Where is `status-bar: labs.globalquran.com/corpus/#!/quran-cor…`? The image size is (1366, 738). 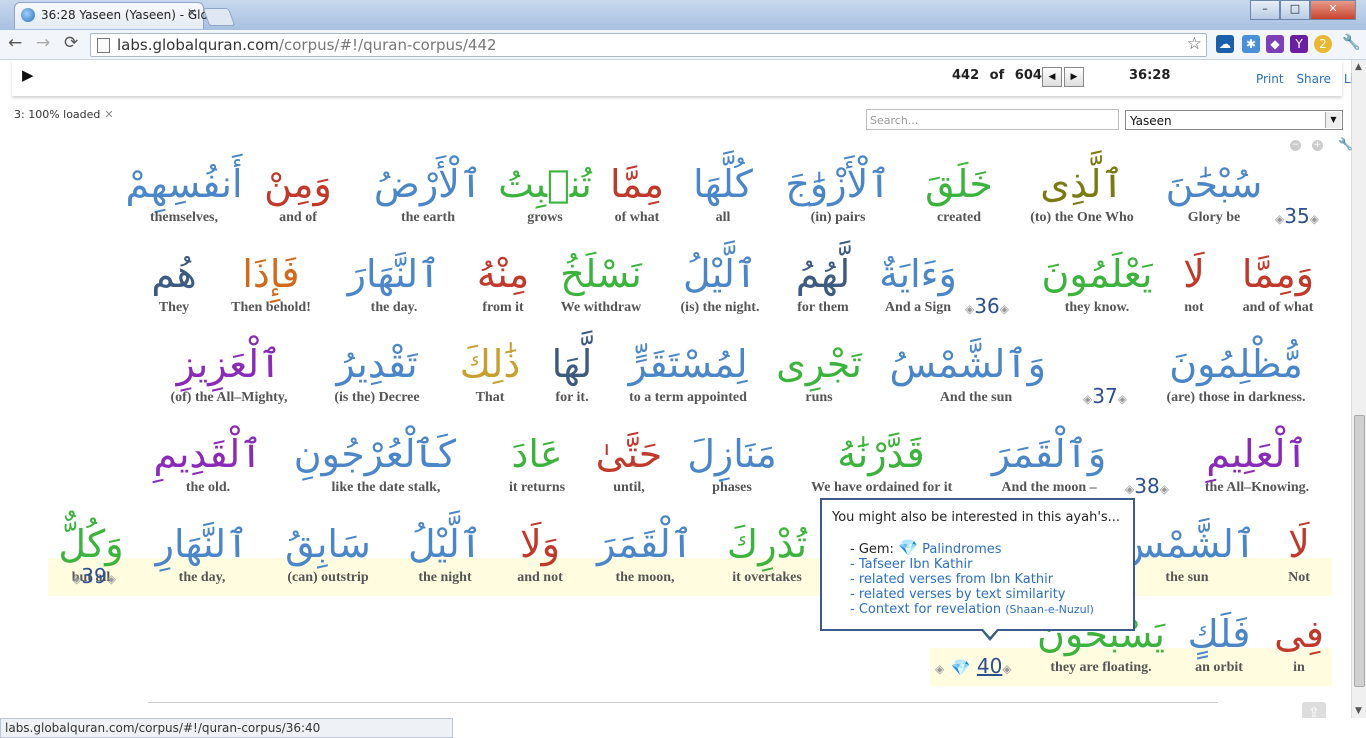
status-bar: labs.globalquran.com/corpus/#!/quran-cor… is located at coordinates (226, 728).